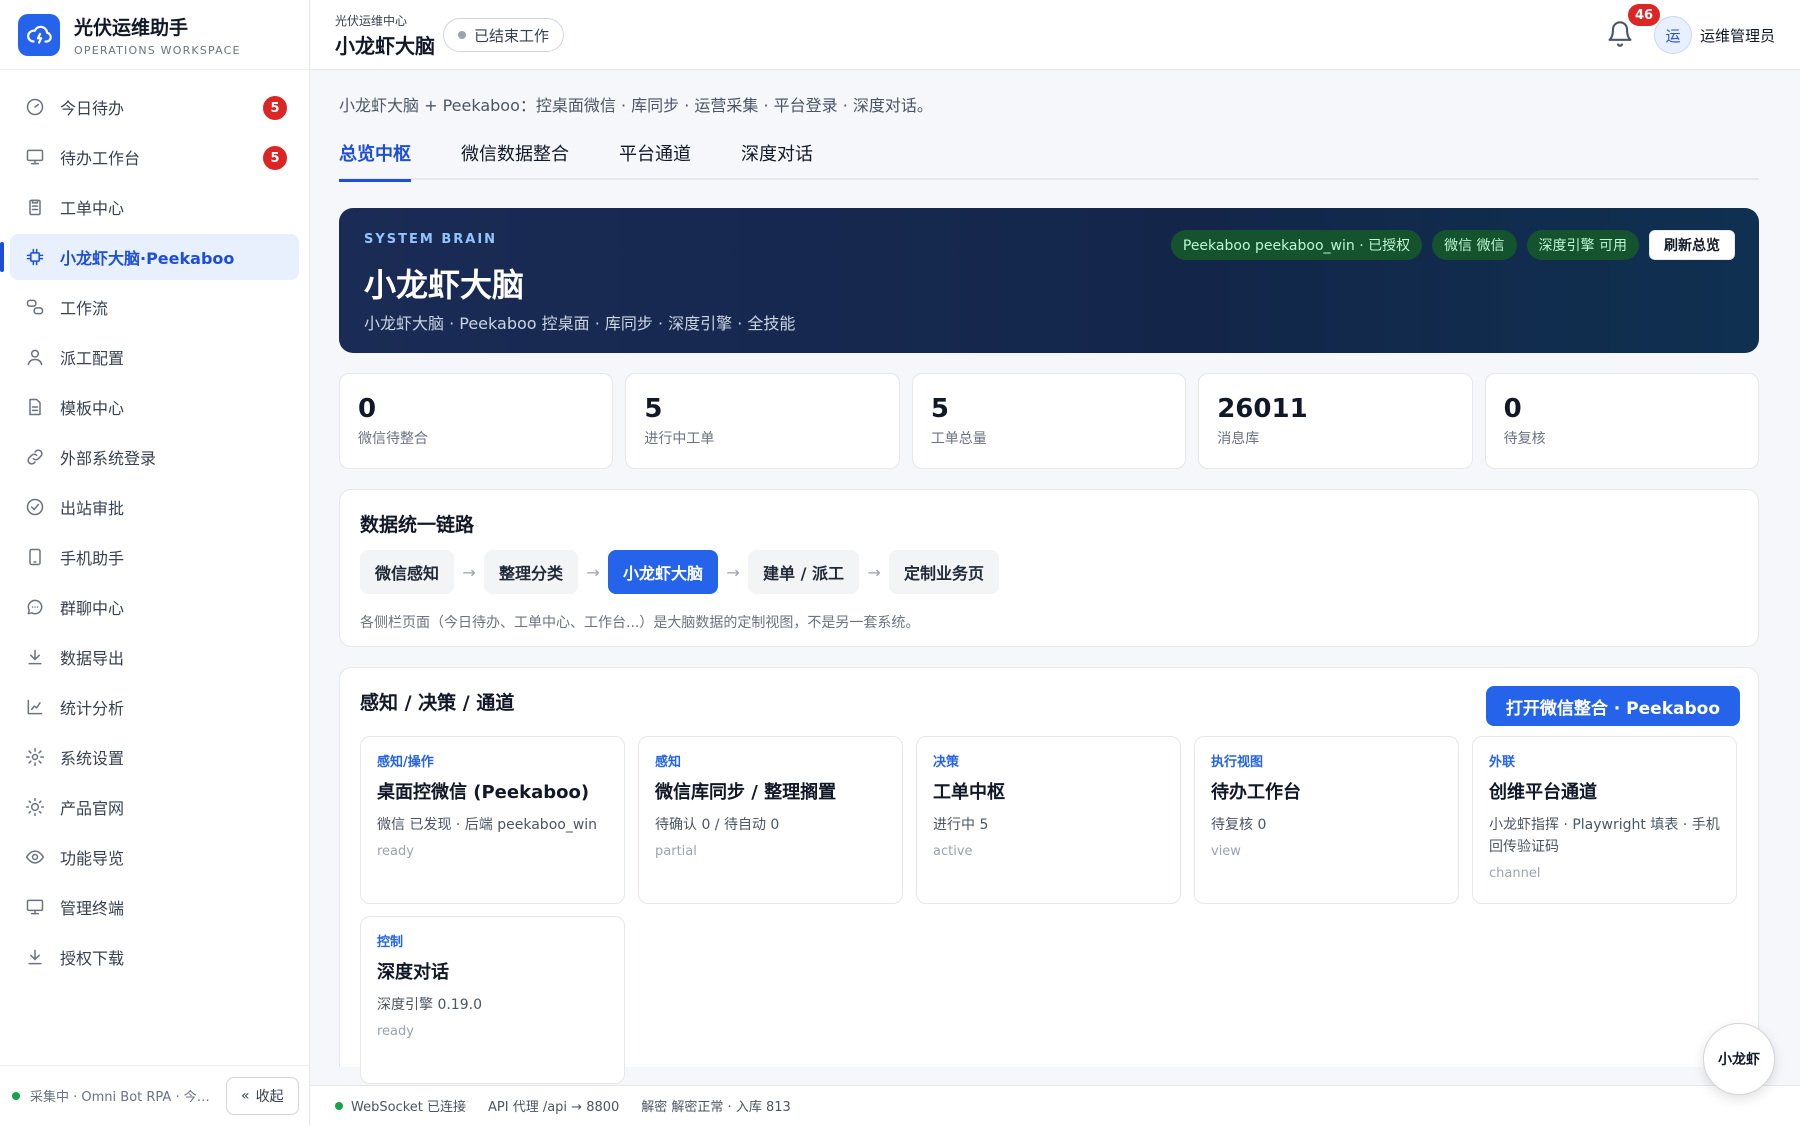 This screenshot has width=1800, height=1125. I want to click on sidebar-item: 今日待办 5, so click(154, 107).